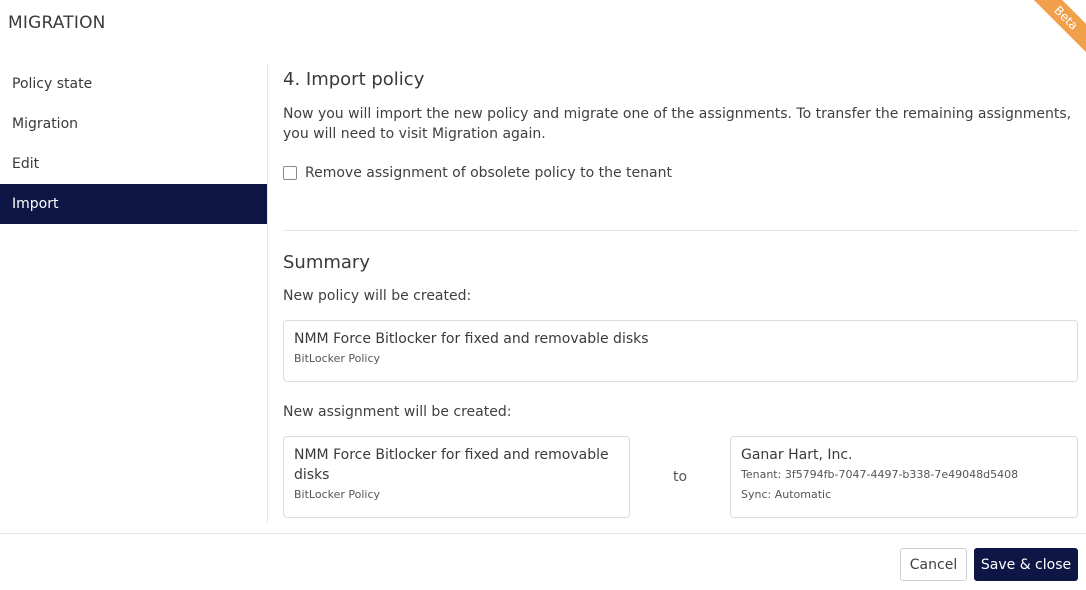  Describe the element at coordinates (133, 164) in the screenshot. I see `sidebar-item-edit: Edit` at that location.